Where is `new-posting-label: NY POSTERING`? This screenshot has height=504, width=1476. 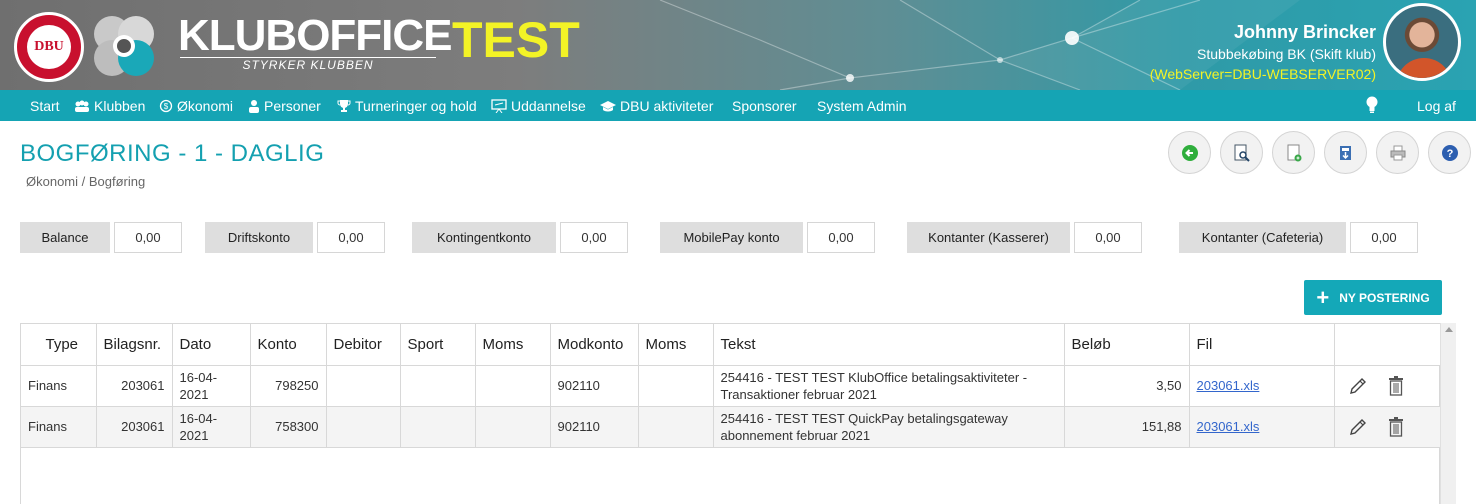
new-posting-label: NY POSTERING is located at coordinates (1384, 297).